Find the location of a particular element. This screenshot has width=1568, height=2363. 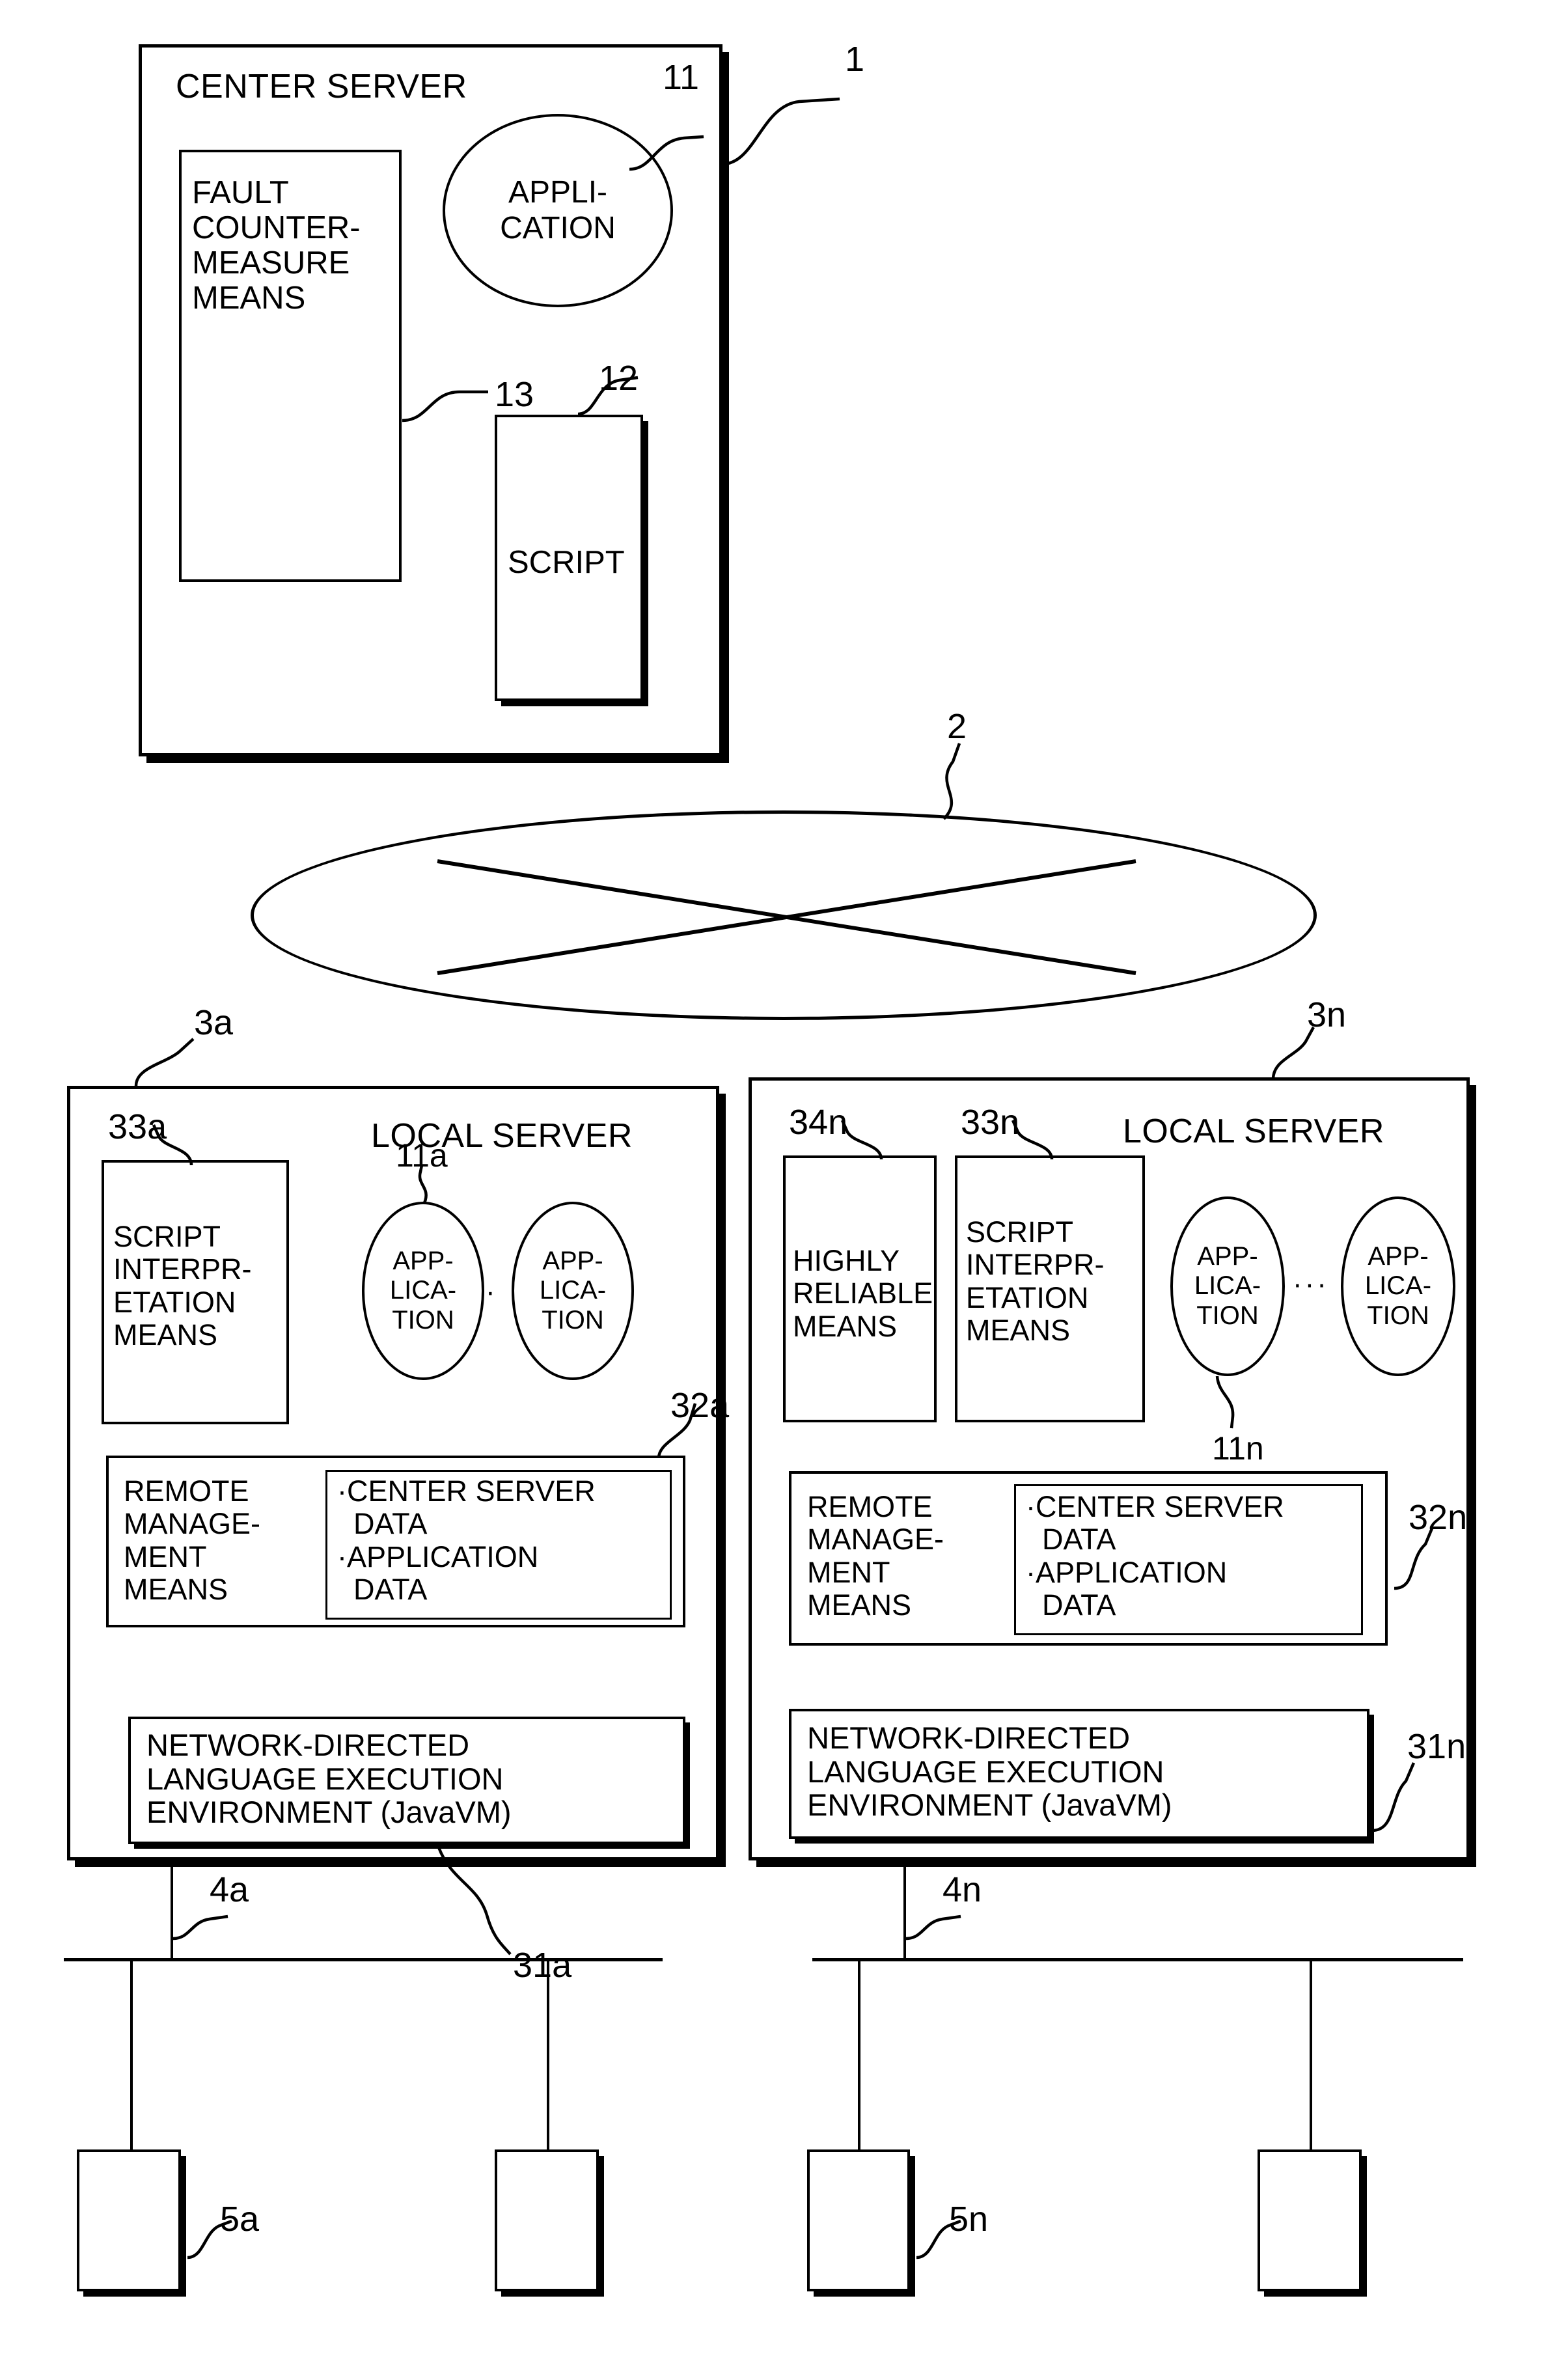

local-server-n-title: LOCAL SERVER is located at coordinates (1253, 1131).